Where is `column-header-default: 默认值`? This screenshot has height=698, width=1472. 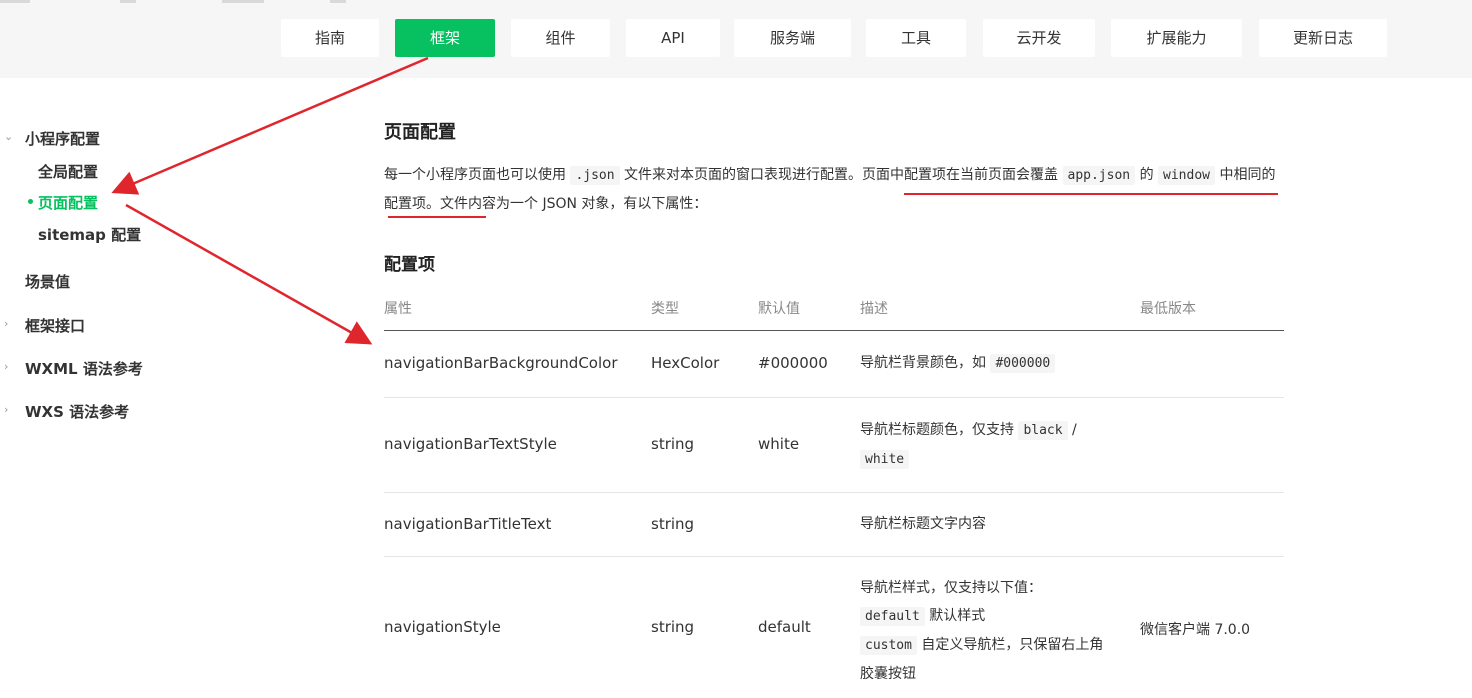
column-header-default: 默认值 is located at coordinates (779, 309).